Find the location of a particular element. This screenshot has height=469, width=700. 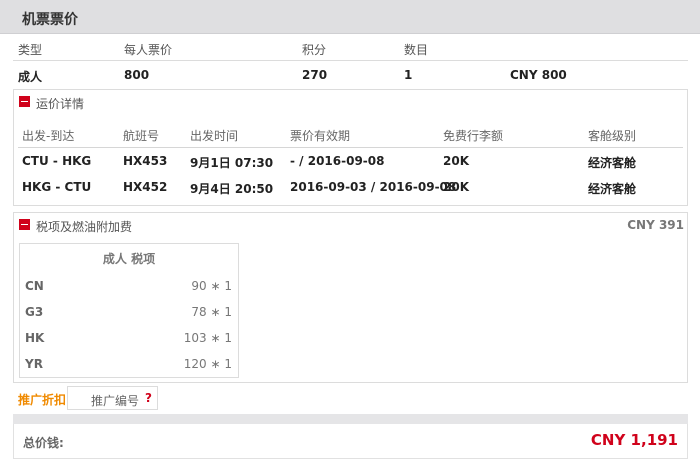

row2-cabin: 经济客舱 is located at coordinates (612, 189).